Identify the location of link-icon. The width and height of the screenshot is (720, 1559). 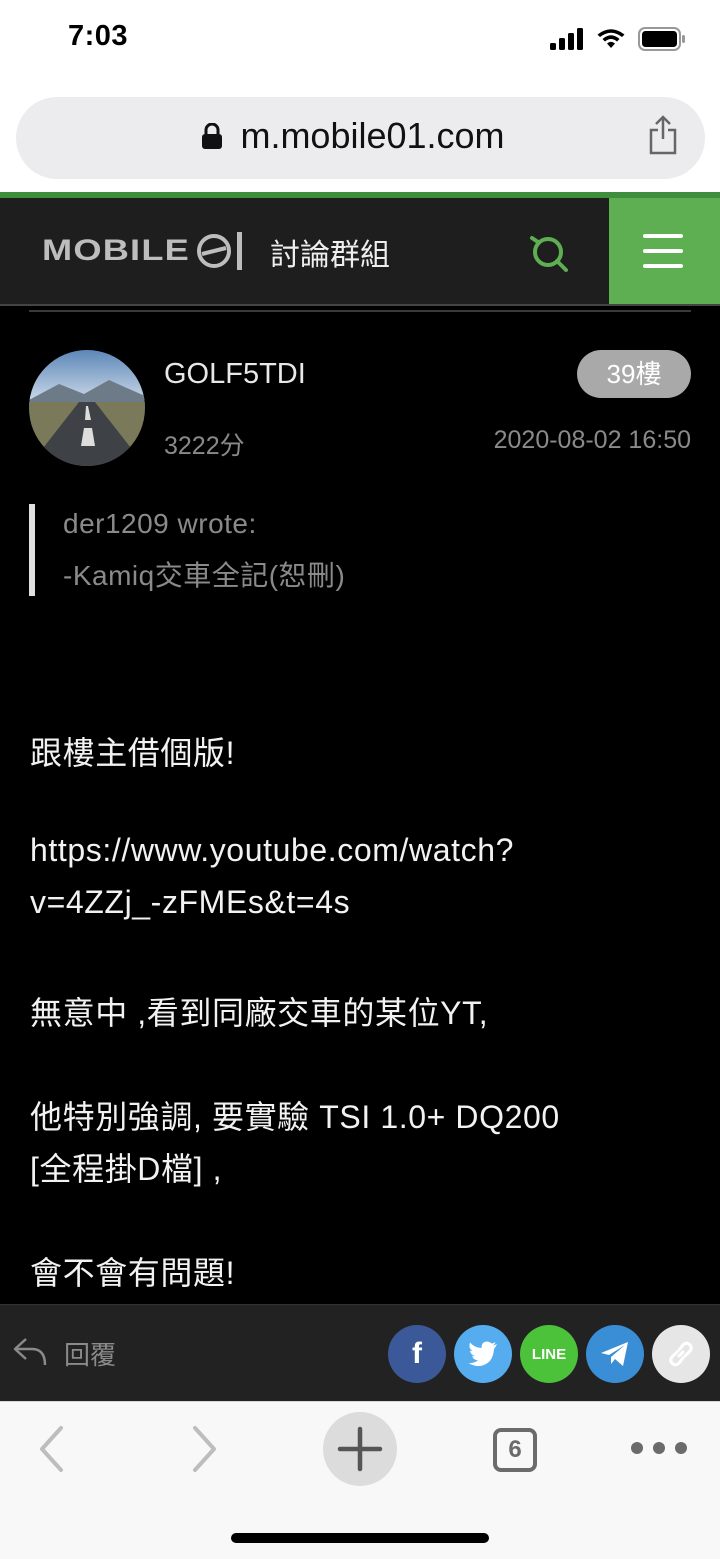
(681, 1354).